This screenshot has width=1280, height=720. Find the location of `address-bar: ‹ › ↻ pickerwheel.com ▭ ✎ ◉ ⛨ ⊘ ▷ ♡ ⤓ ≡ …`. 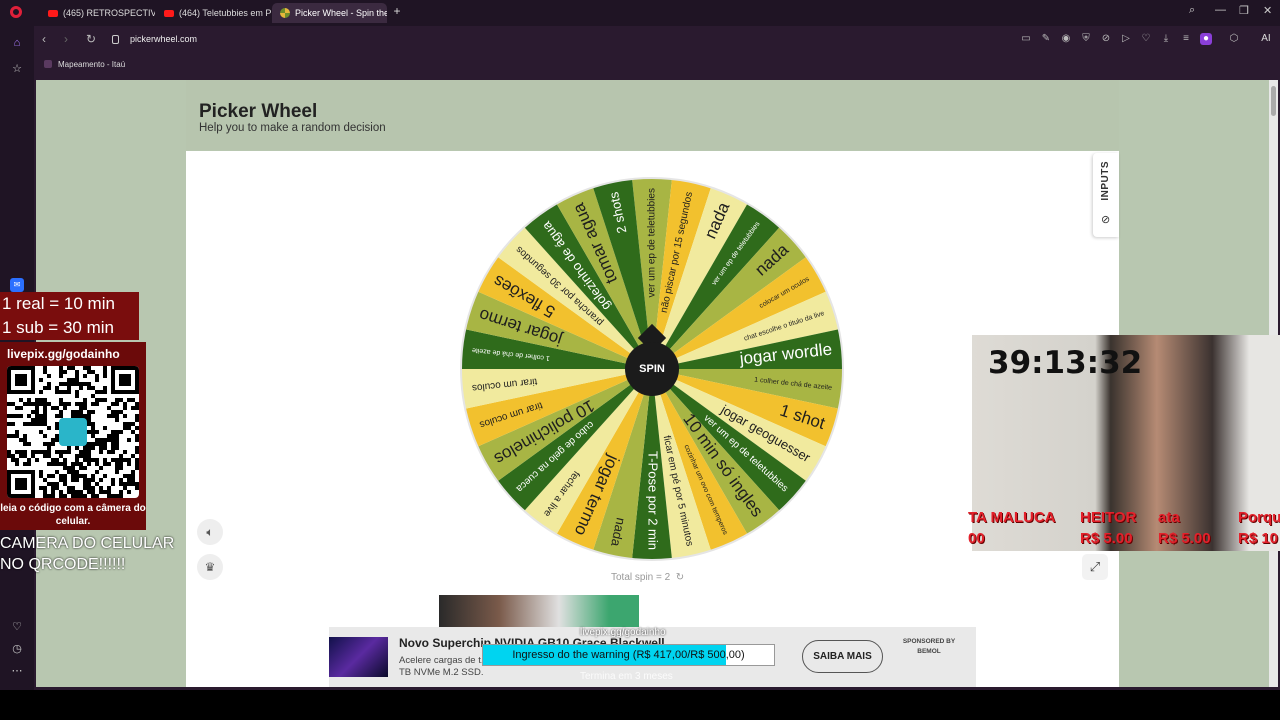

address-bar: ‹ › ↻ pickerwheel.com ▭ ✎ ◉ ⛨ ⊘ ▷ ♡ ⤓ ≡ … is located at coordinates (657, 40).